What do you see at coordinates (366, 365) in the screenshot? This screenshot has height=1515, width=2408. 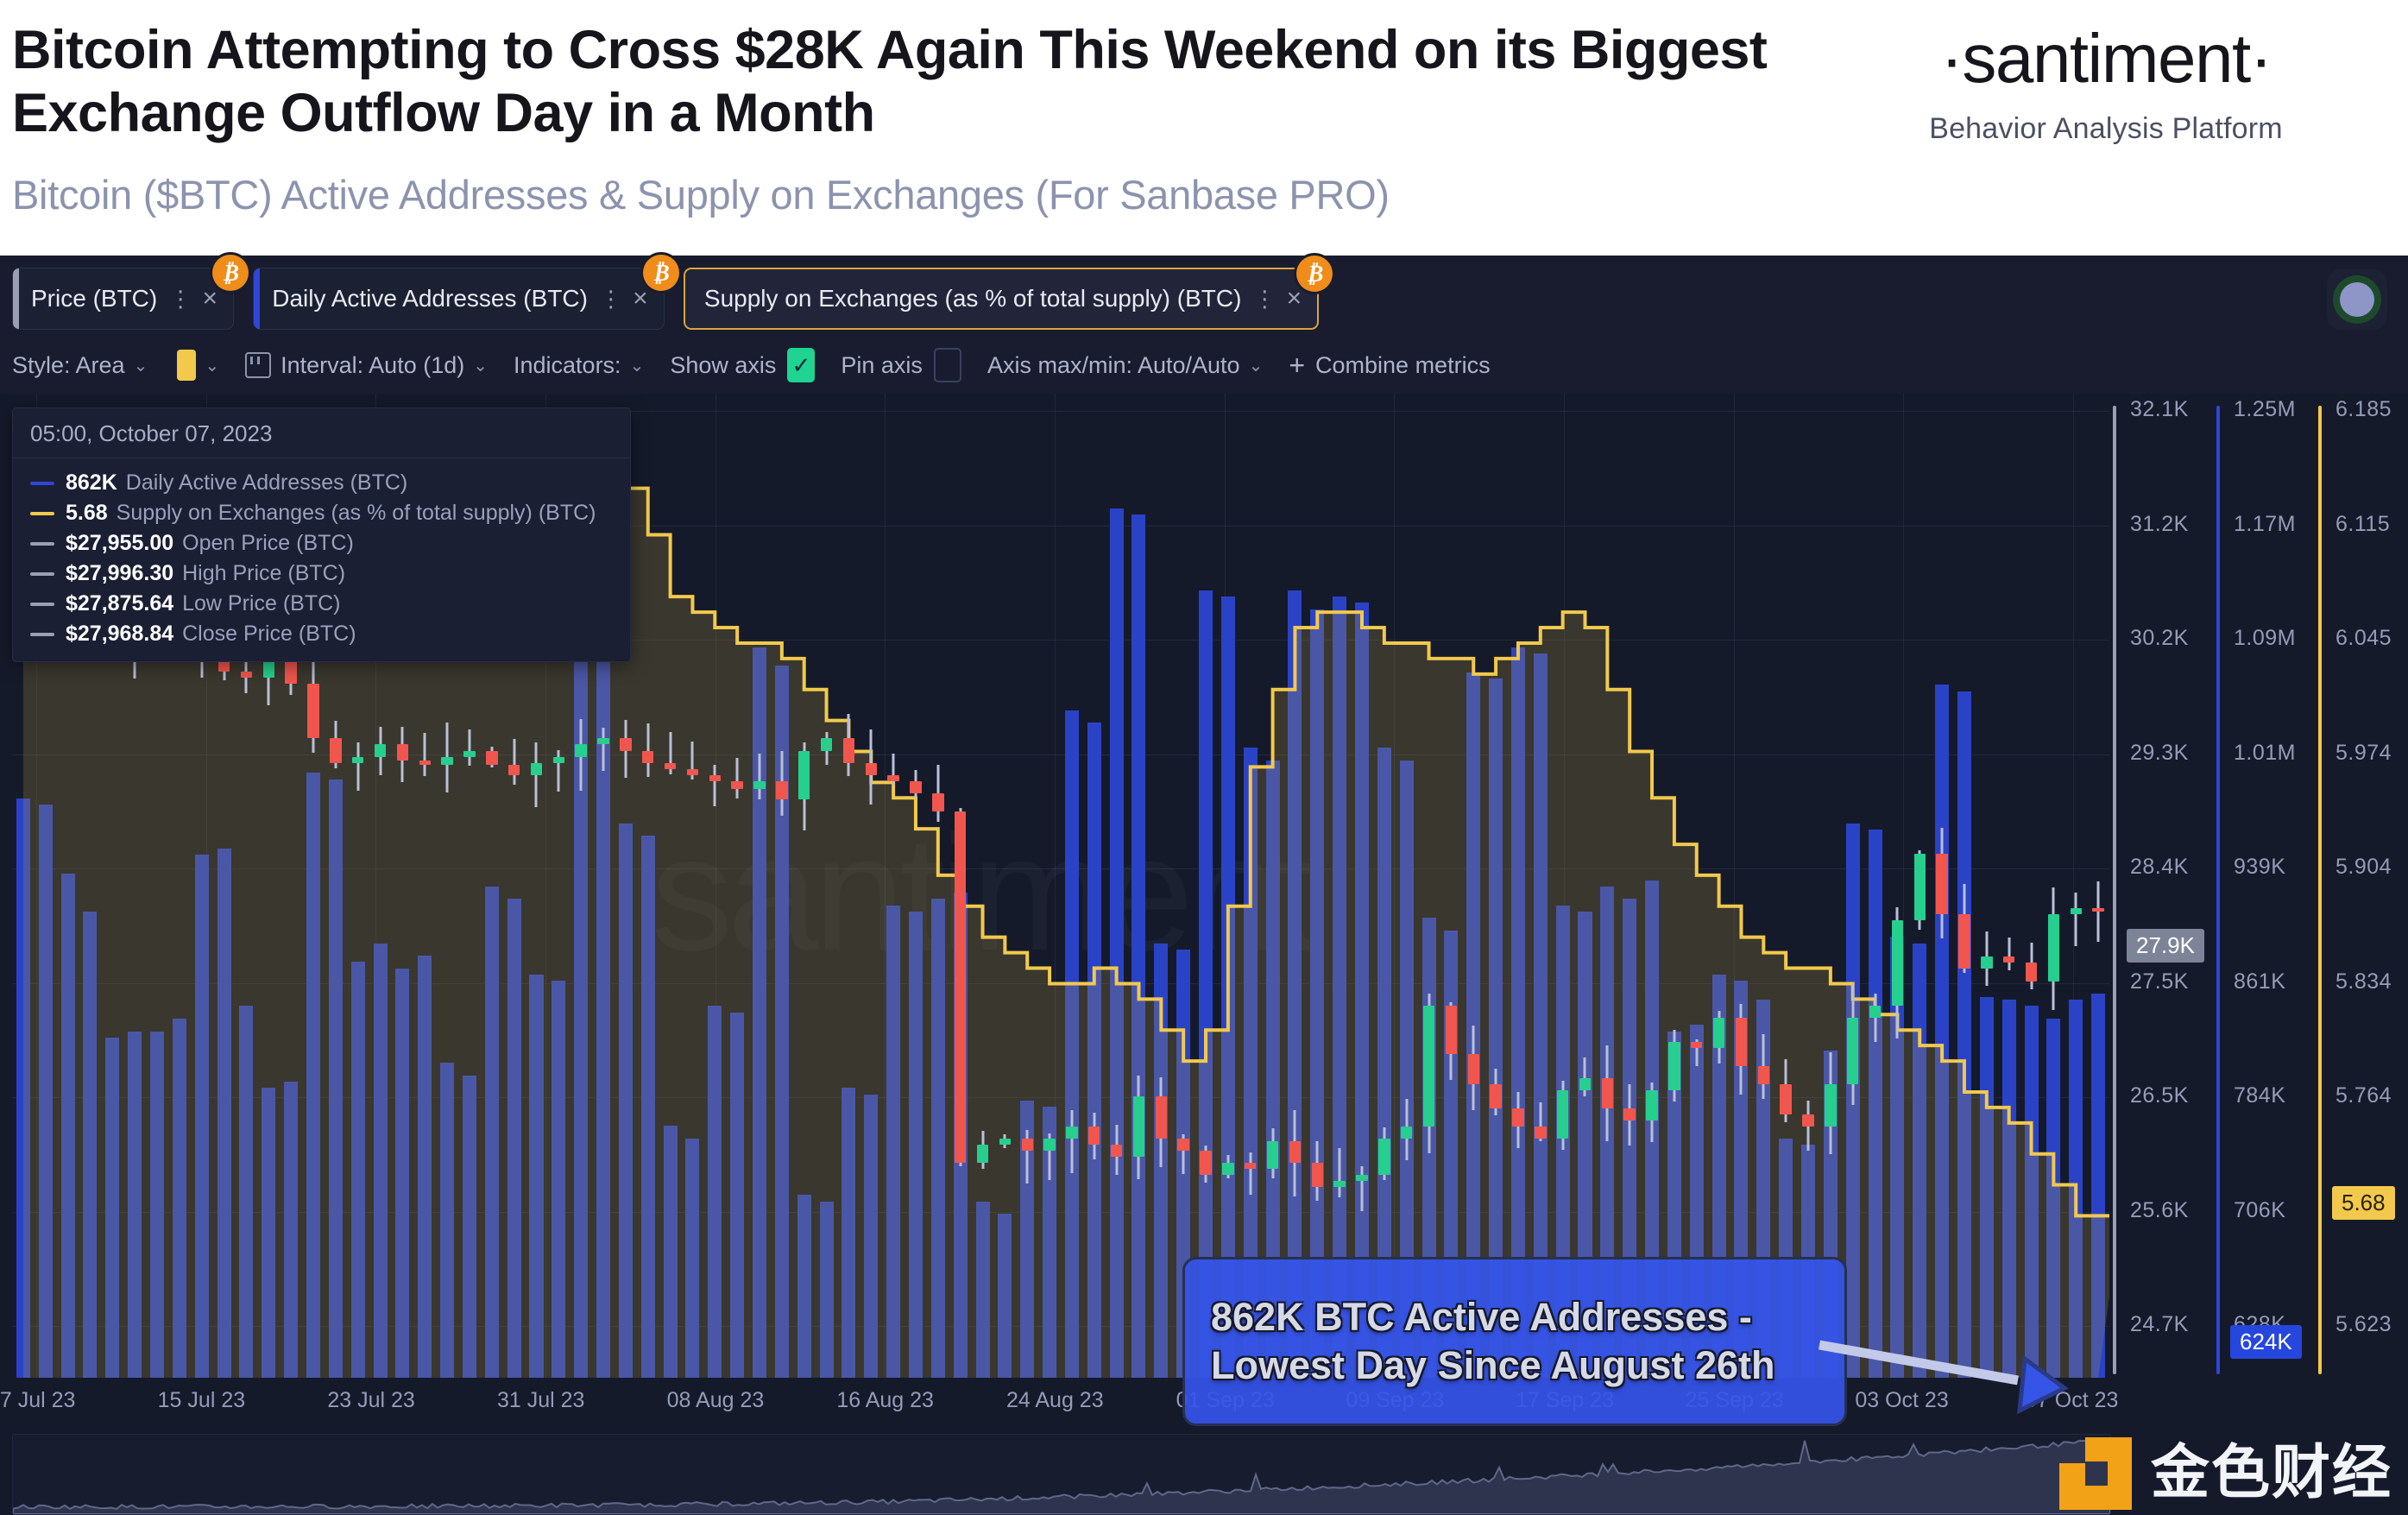 I see `interval-selector: Interval: Auto (1d) ⌄` at bounding box center [366, 365].